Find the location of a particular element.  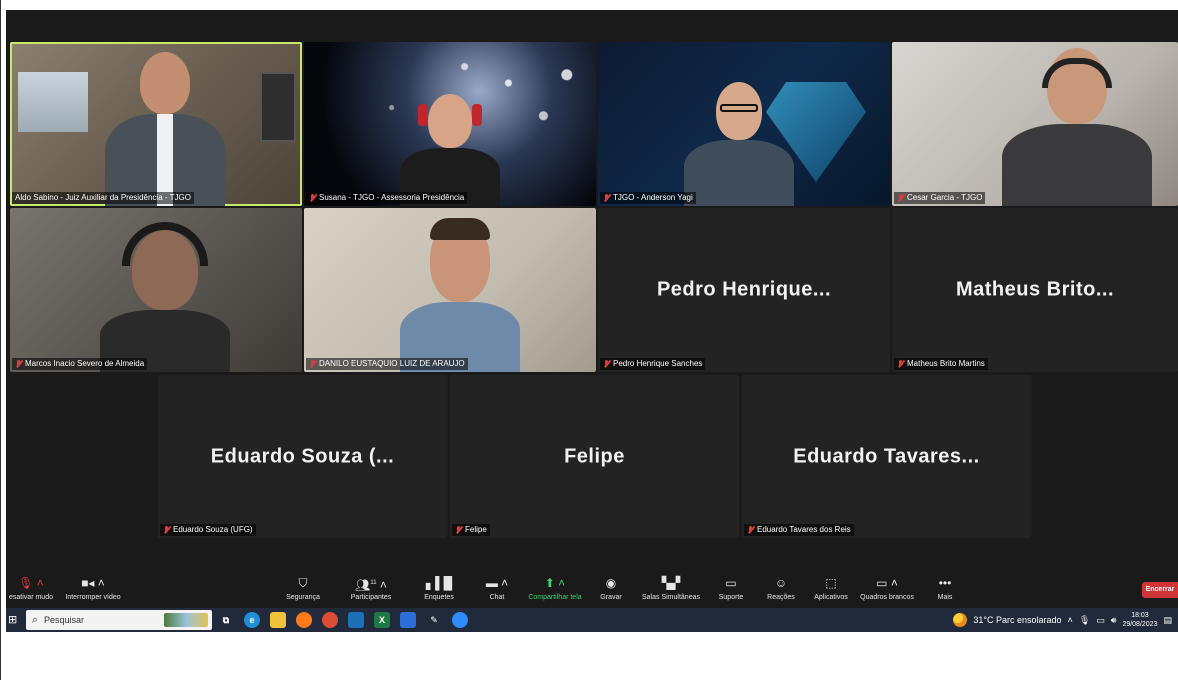

app-icon is located at coordinates (356, 620).